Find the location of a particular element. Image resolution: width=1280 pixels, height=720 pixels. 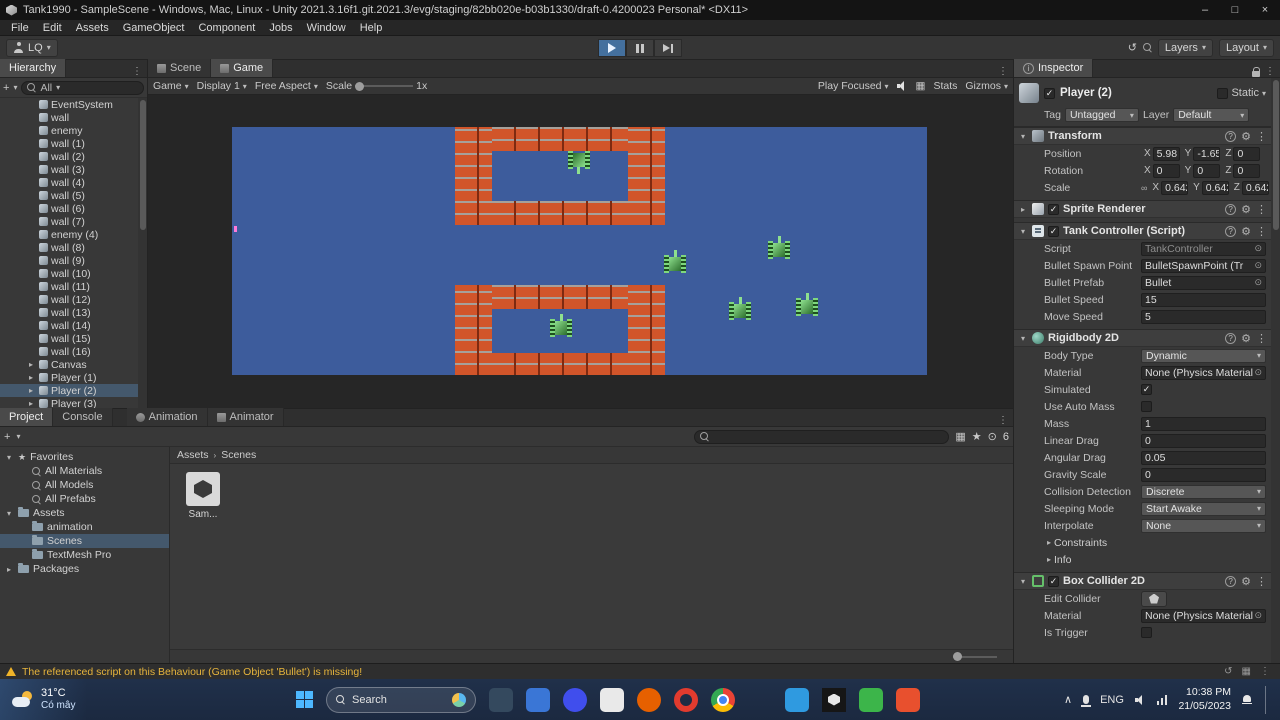

grid-icon: ▦ is located at coordinates (1246, 671).